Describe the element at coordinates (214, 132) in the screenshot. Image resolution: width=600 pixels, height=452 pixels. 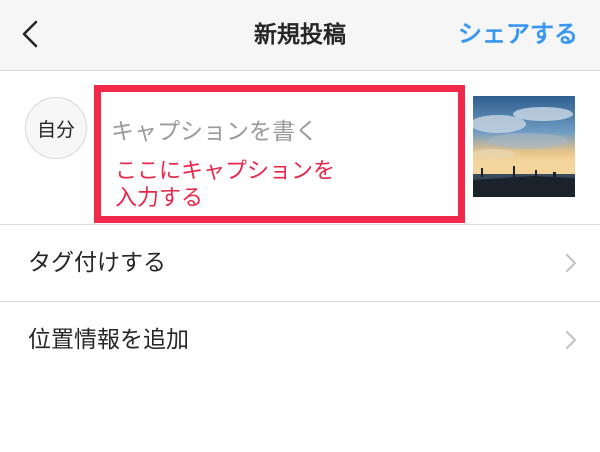
I see `caption-input-placeholder: キャプションを書く` at that location.